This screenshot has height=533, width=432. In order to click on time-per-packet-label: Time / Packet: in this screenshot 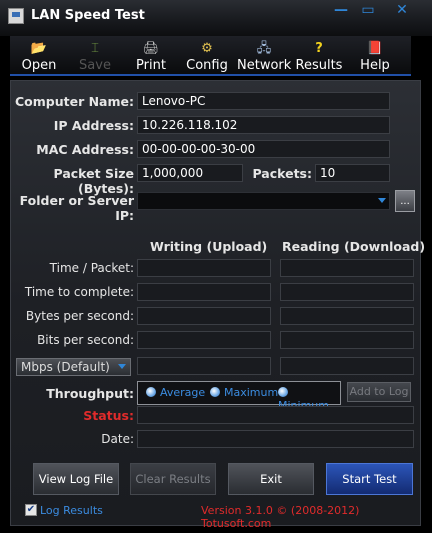, I will do `click(91, 268)`.